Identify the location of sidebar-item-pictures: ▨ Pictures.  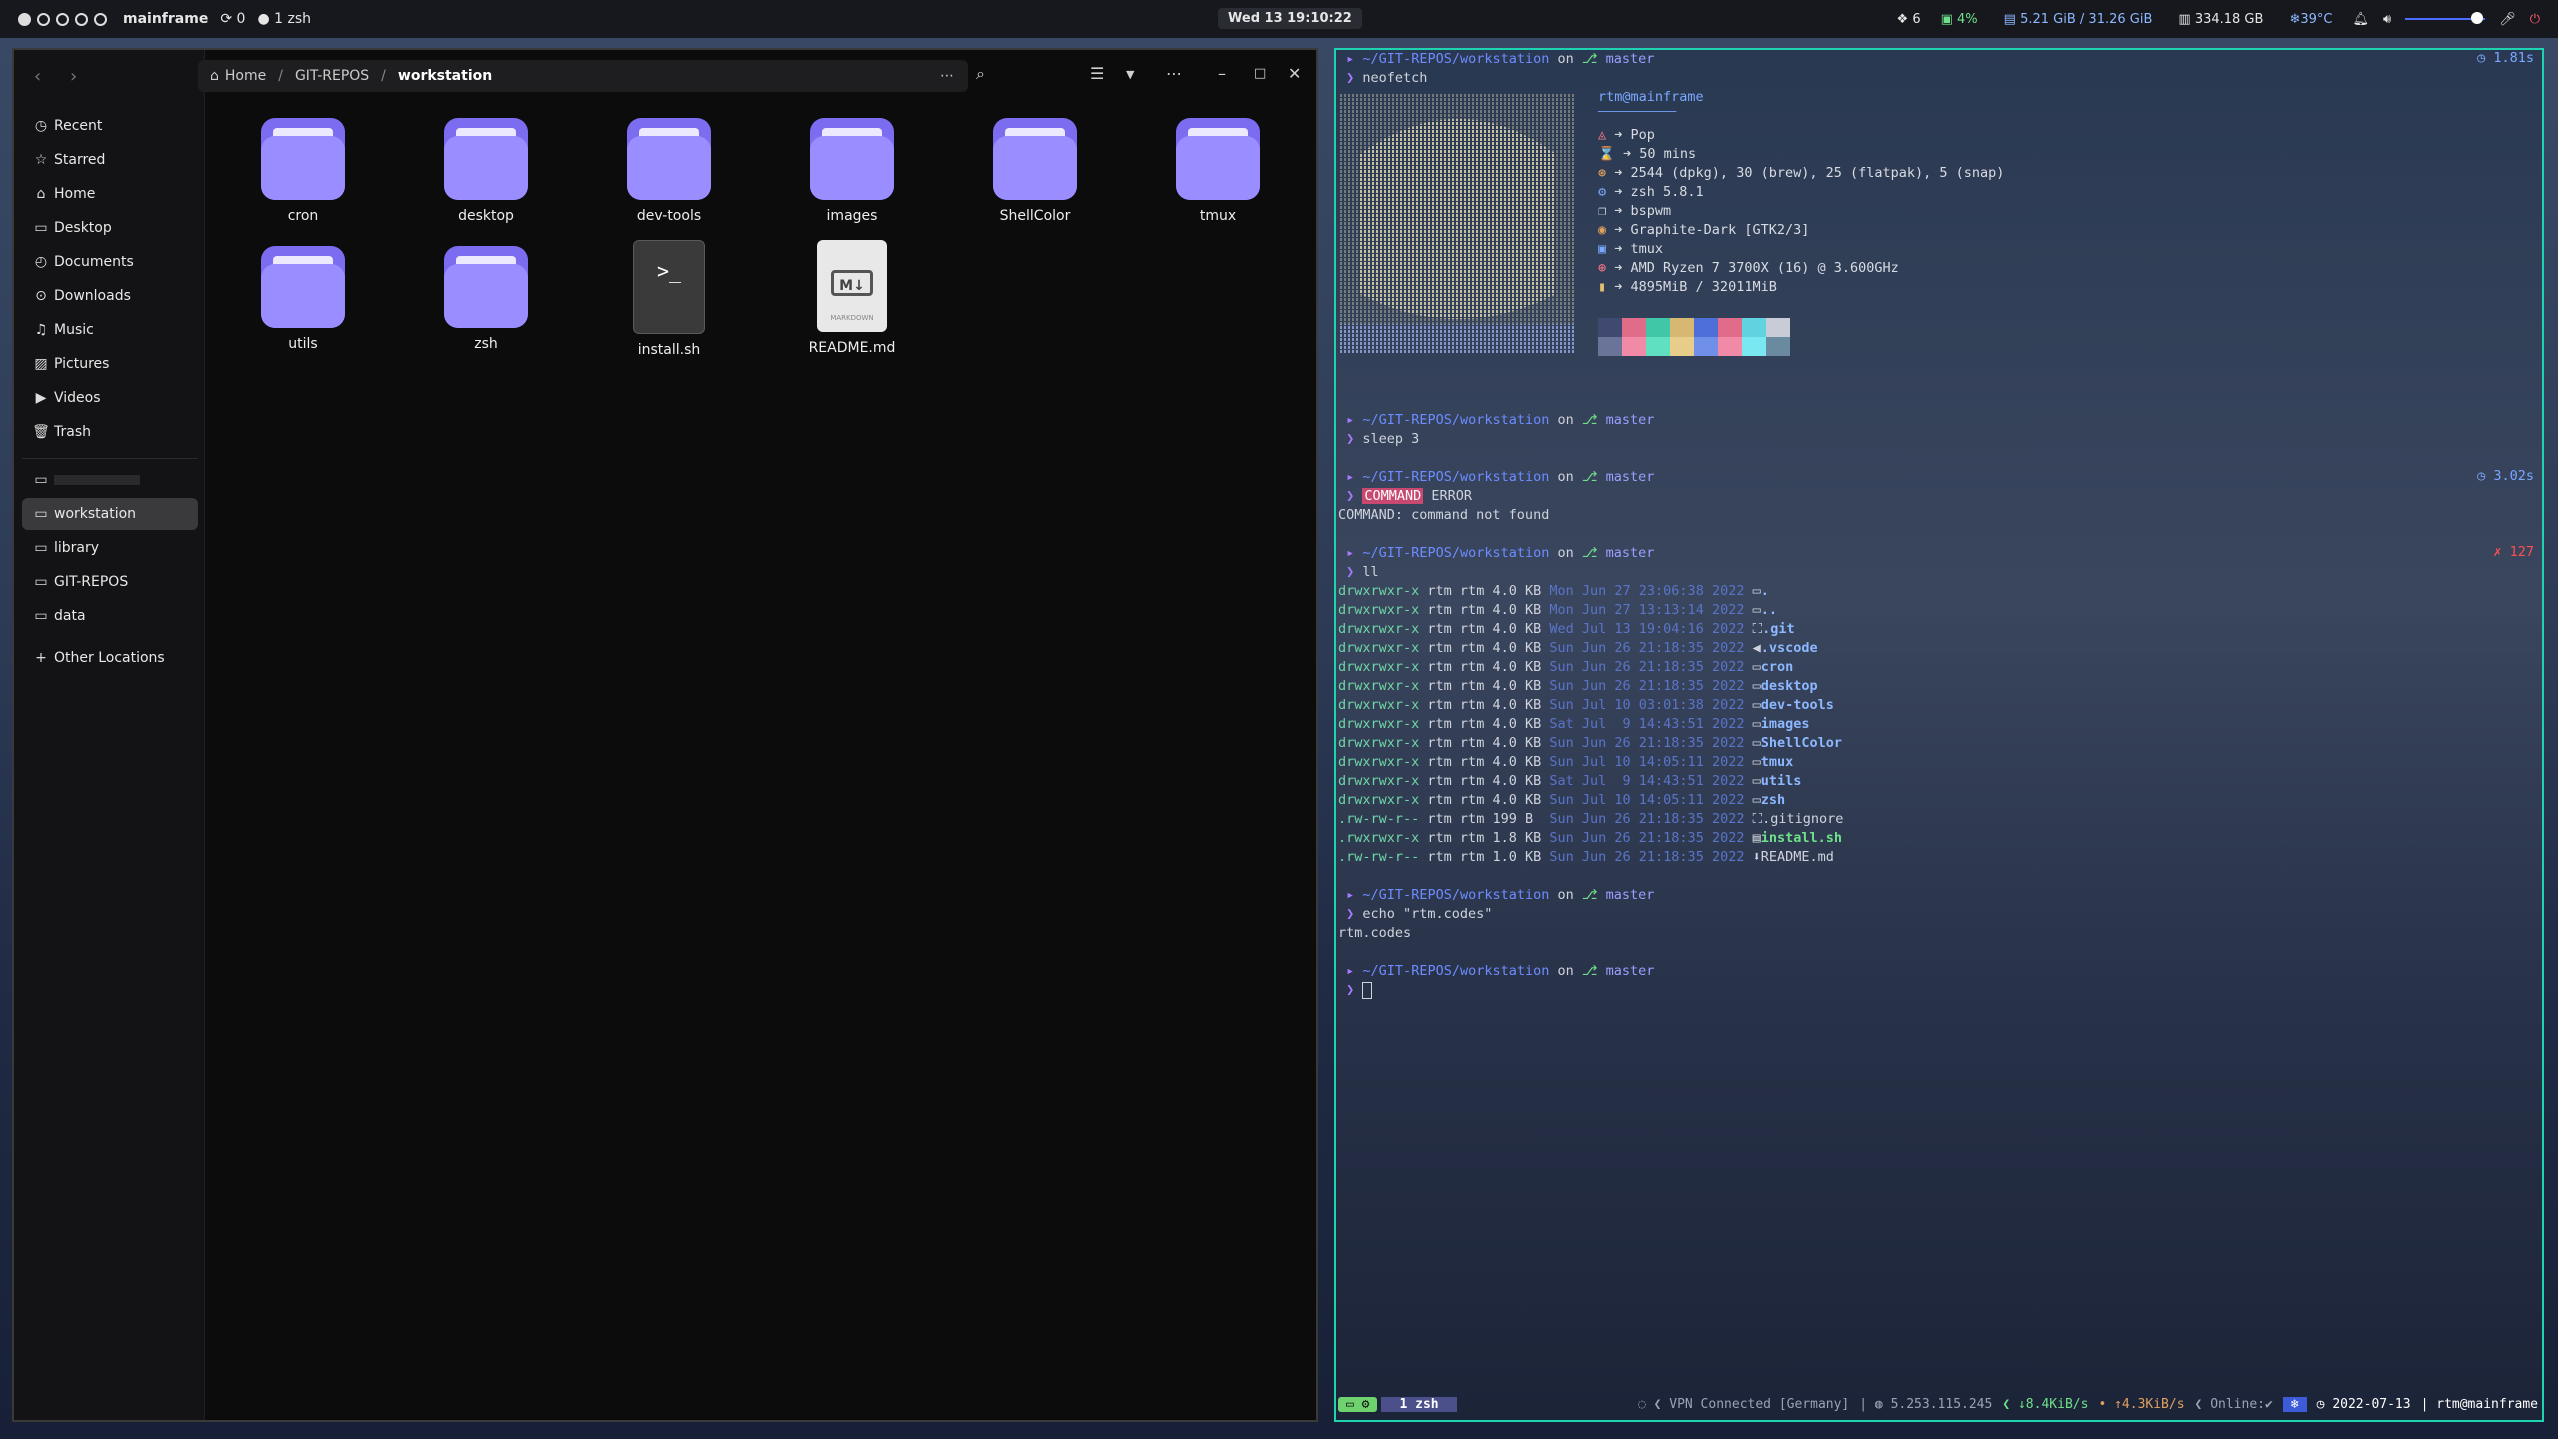
(110, 364).